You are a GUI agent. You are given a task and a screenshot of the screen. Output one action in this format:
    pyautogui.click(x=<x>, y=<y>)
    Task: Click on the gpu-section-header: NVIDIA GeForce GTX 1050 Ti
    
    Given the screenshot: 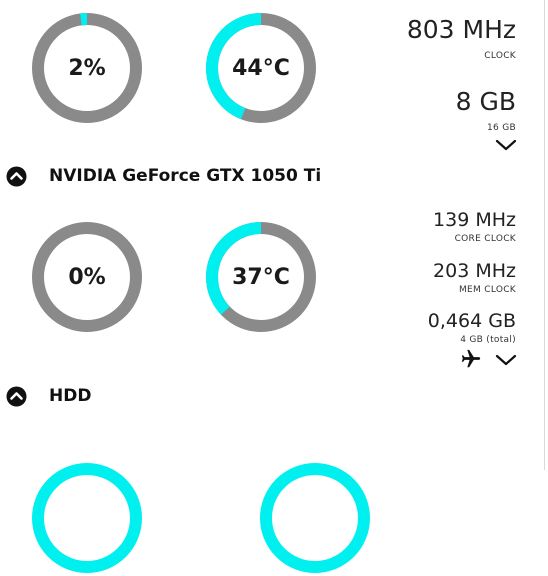 What is the action you would take?
    pyautogui.click(x=163, y=176)
    